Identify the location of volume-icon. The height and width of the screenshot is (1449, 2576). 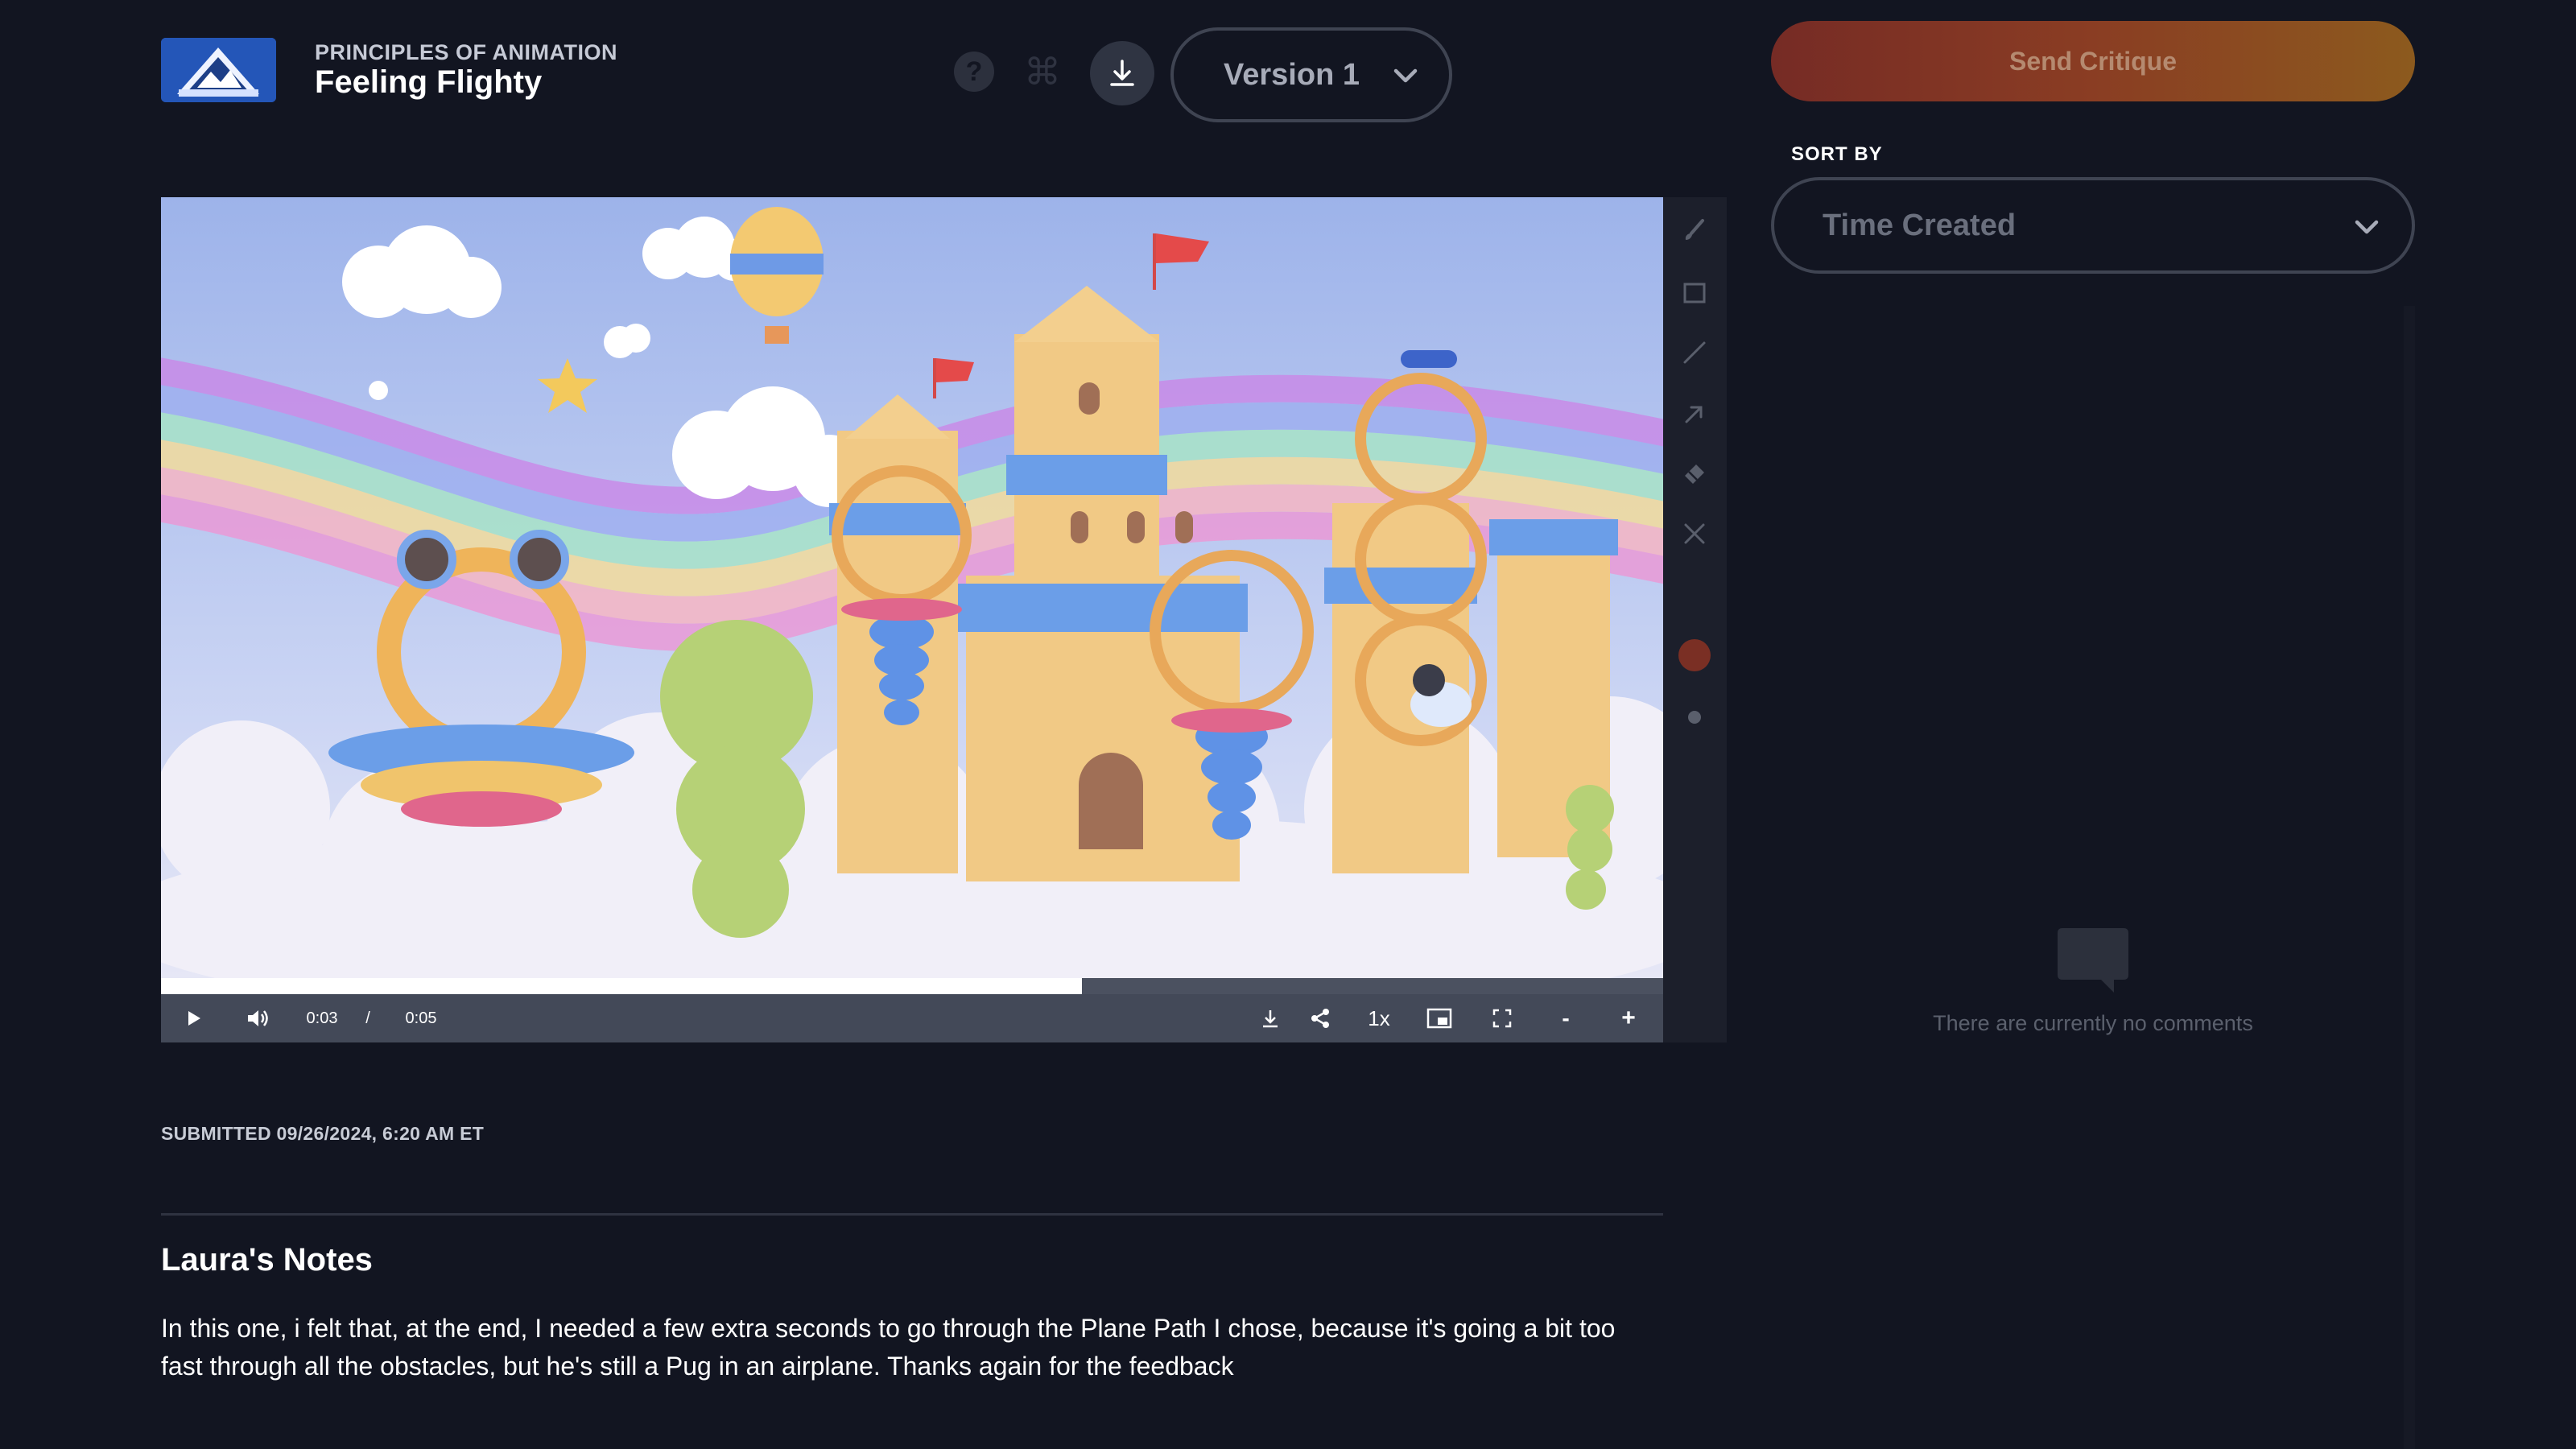
(258, 1018).